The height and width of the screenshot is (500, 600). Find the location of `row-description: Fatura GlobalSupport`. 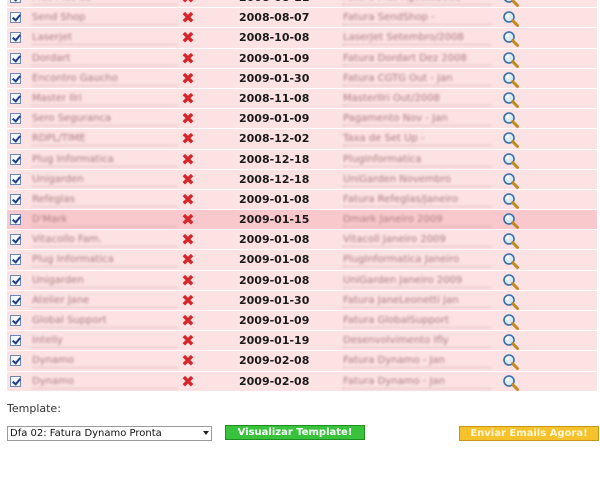

row-description: Fatura GlobalSupport is located at coordinates (417, 321).